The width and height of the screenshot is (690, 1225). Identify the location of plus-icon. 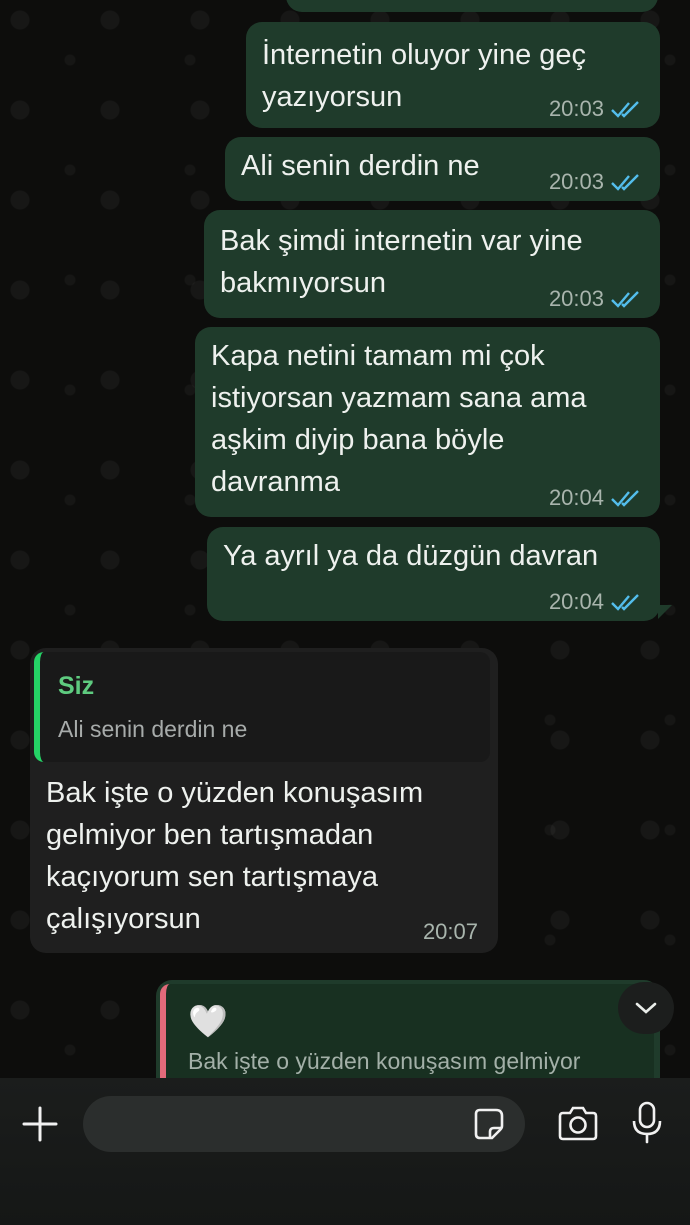
(40, 1124).